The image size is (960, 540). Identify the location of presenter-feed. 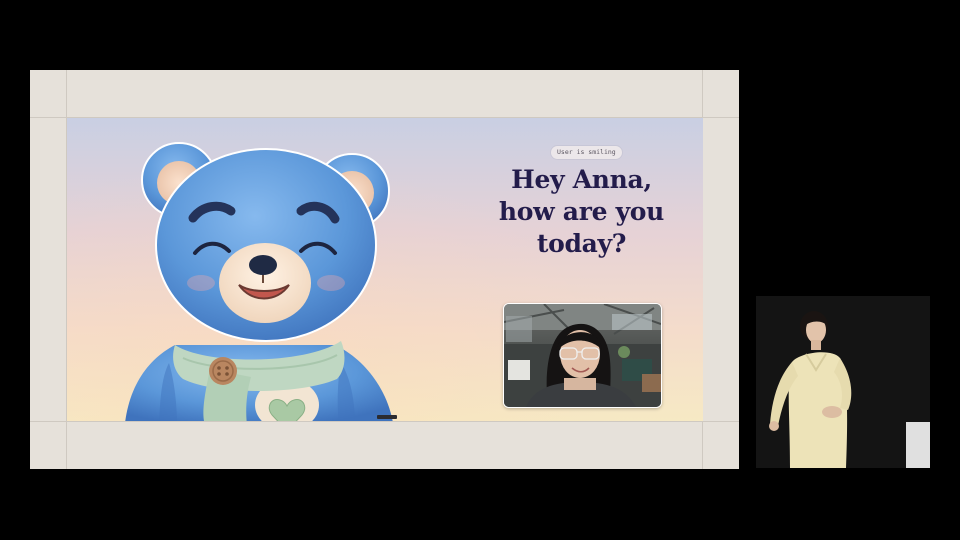
(843, 382).